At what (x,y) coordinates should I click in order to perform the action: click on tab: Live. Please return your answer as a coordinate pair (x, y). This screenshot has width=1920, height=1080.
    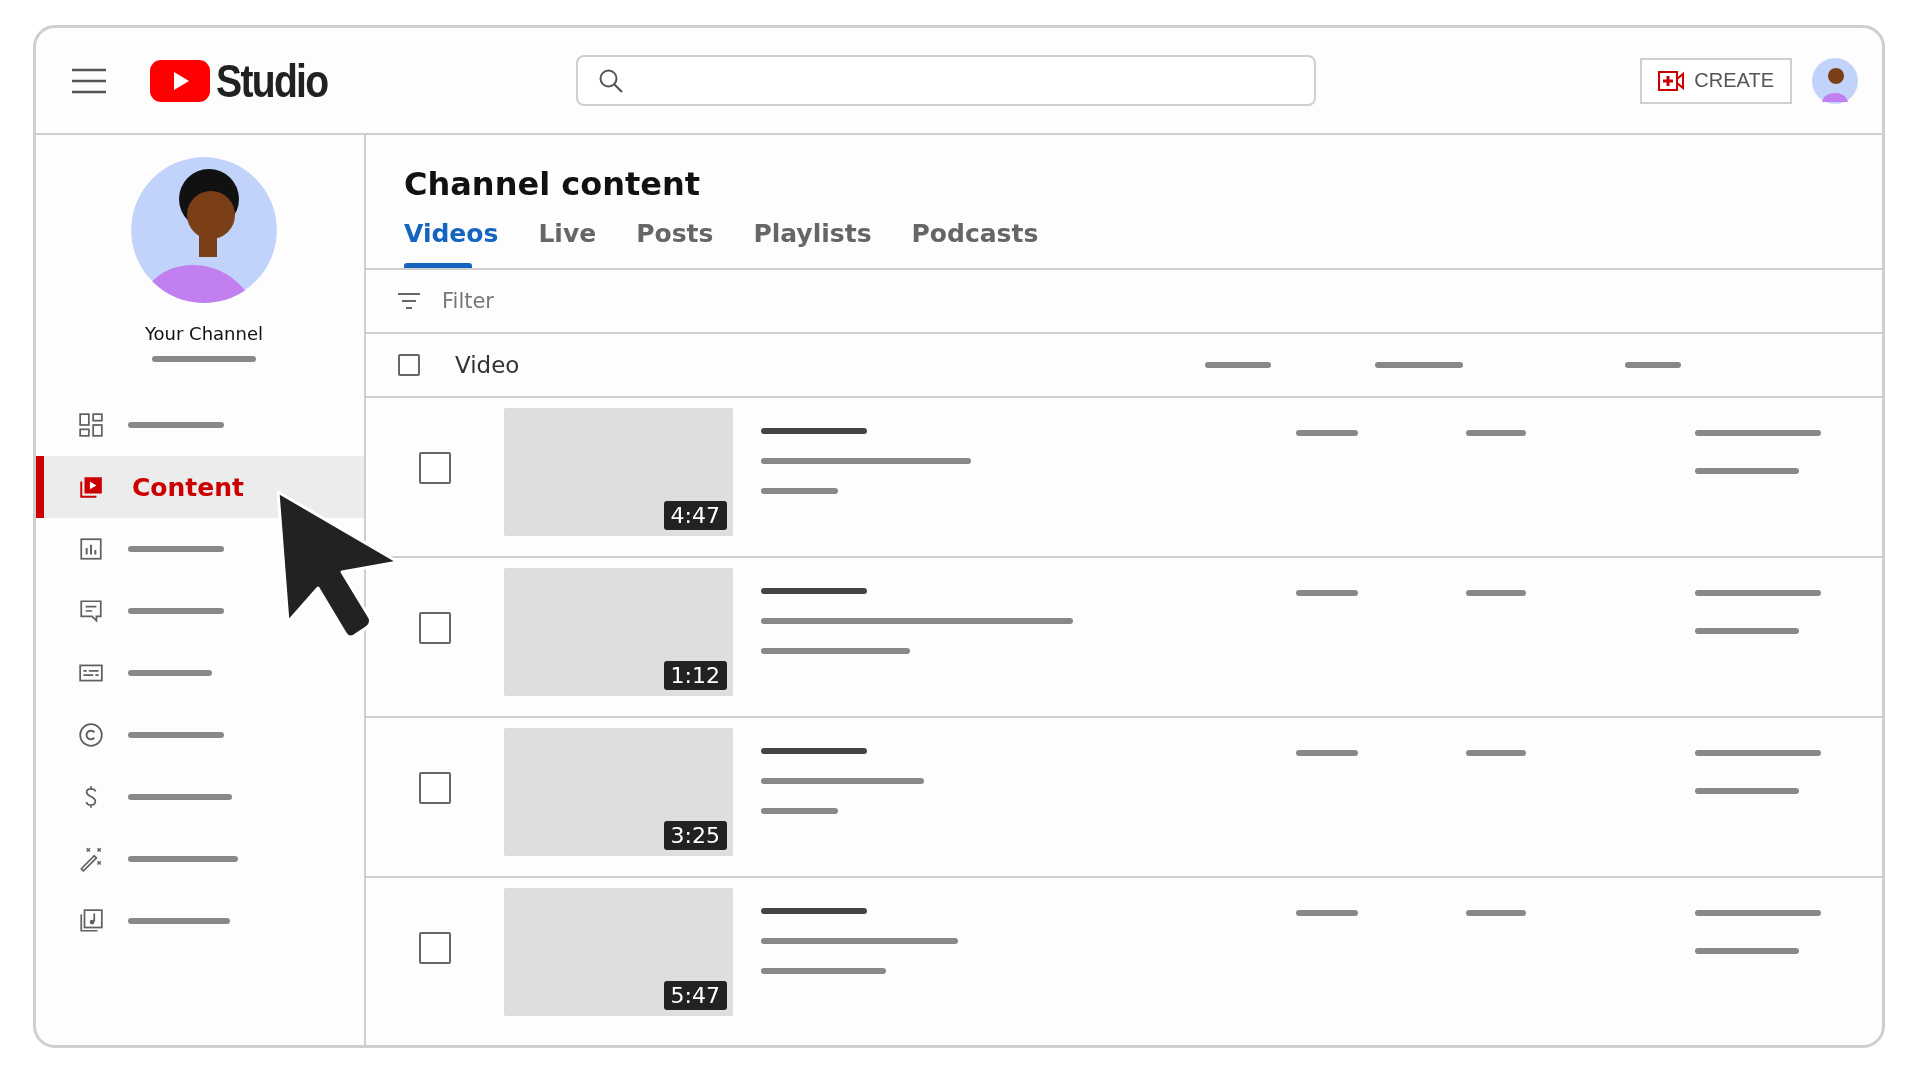
    Looking at the image, I should click on (567, 243).